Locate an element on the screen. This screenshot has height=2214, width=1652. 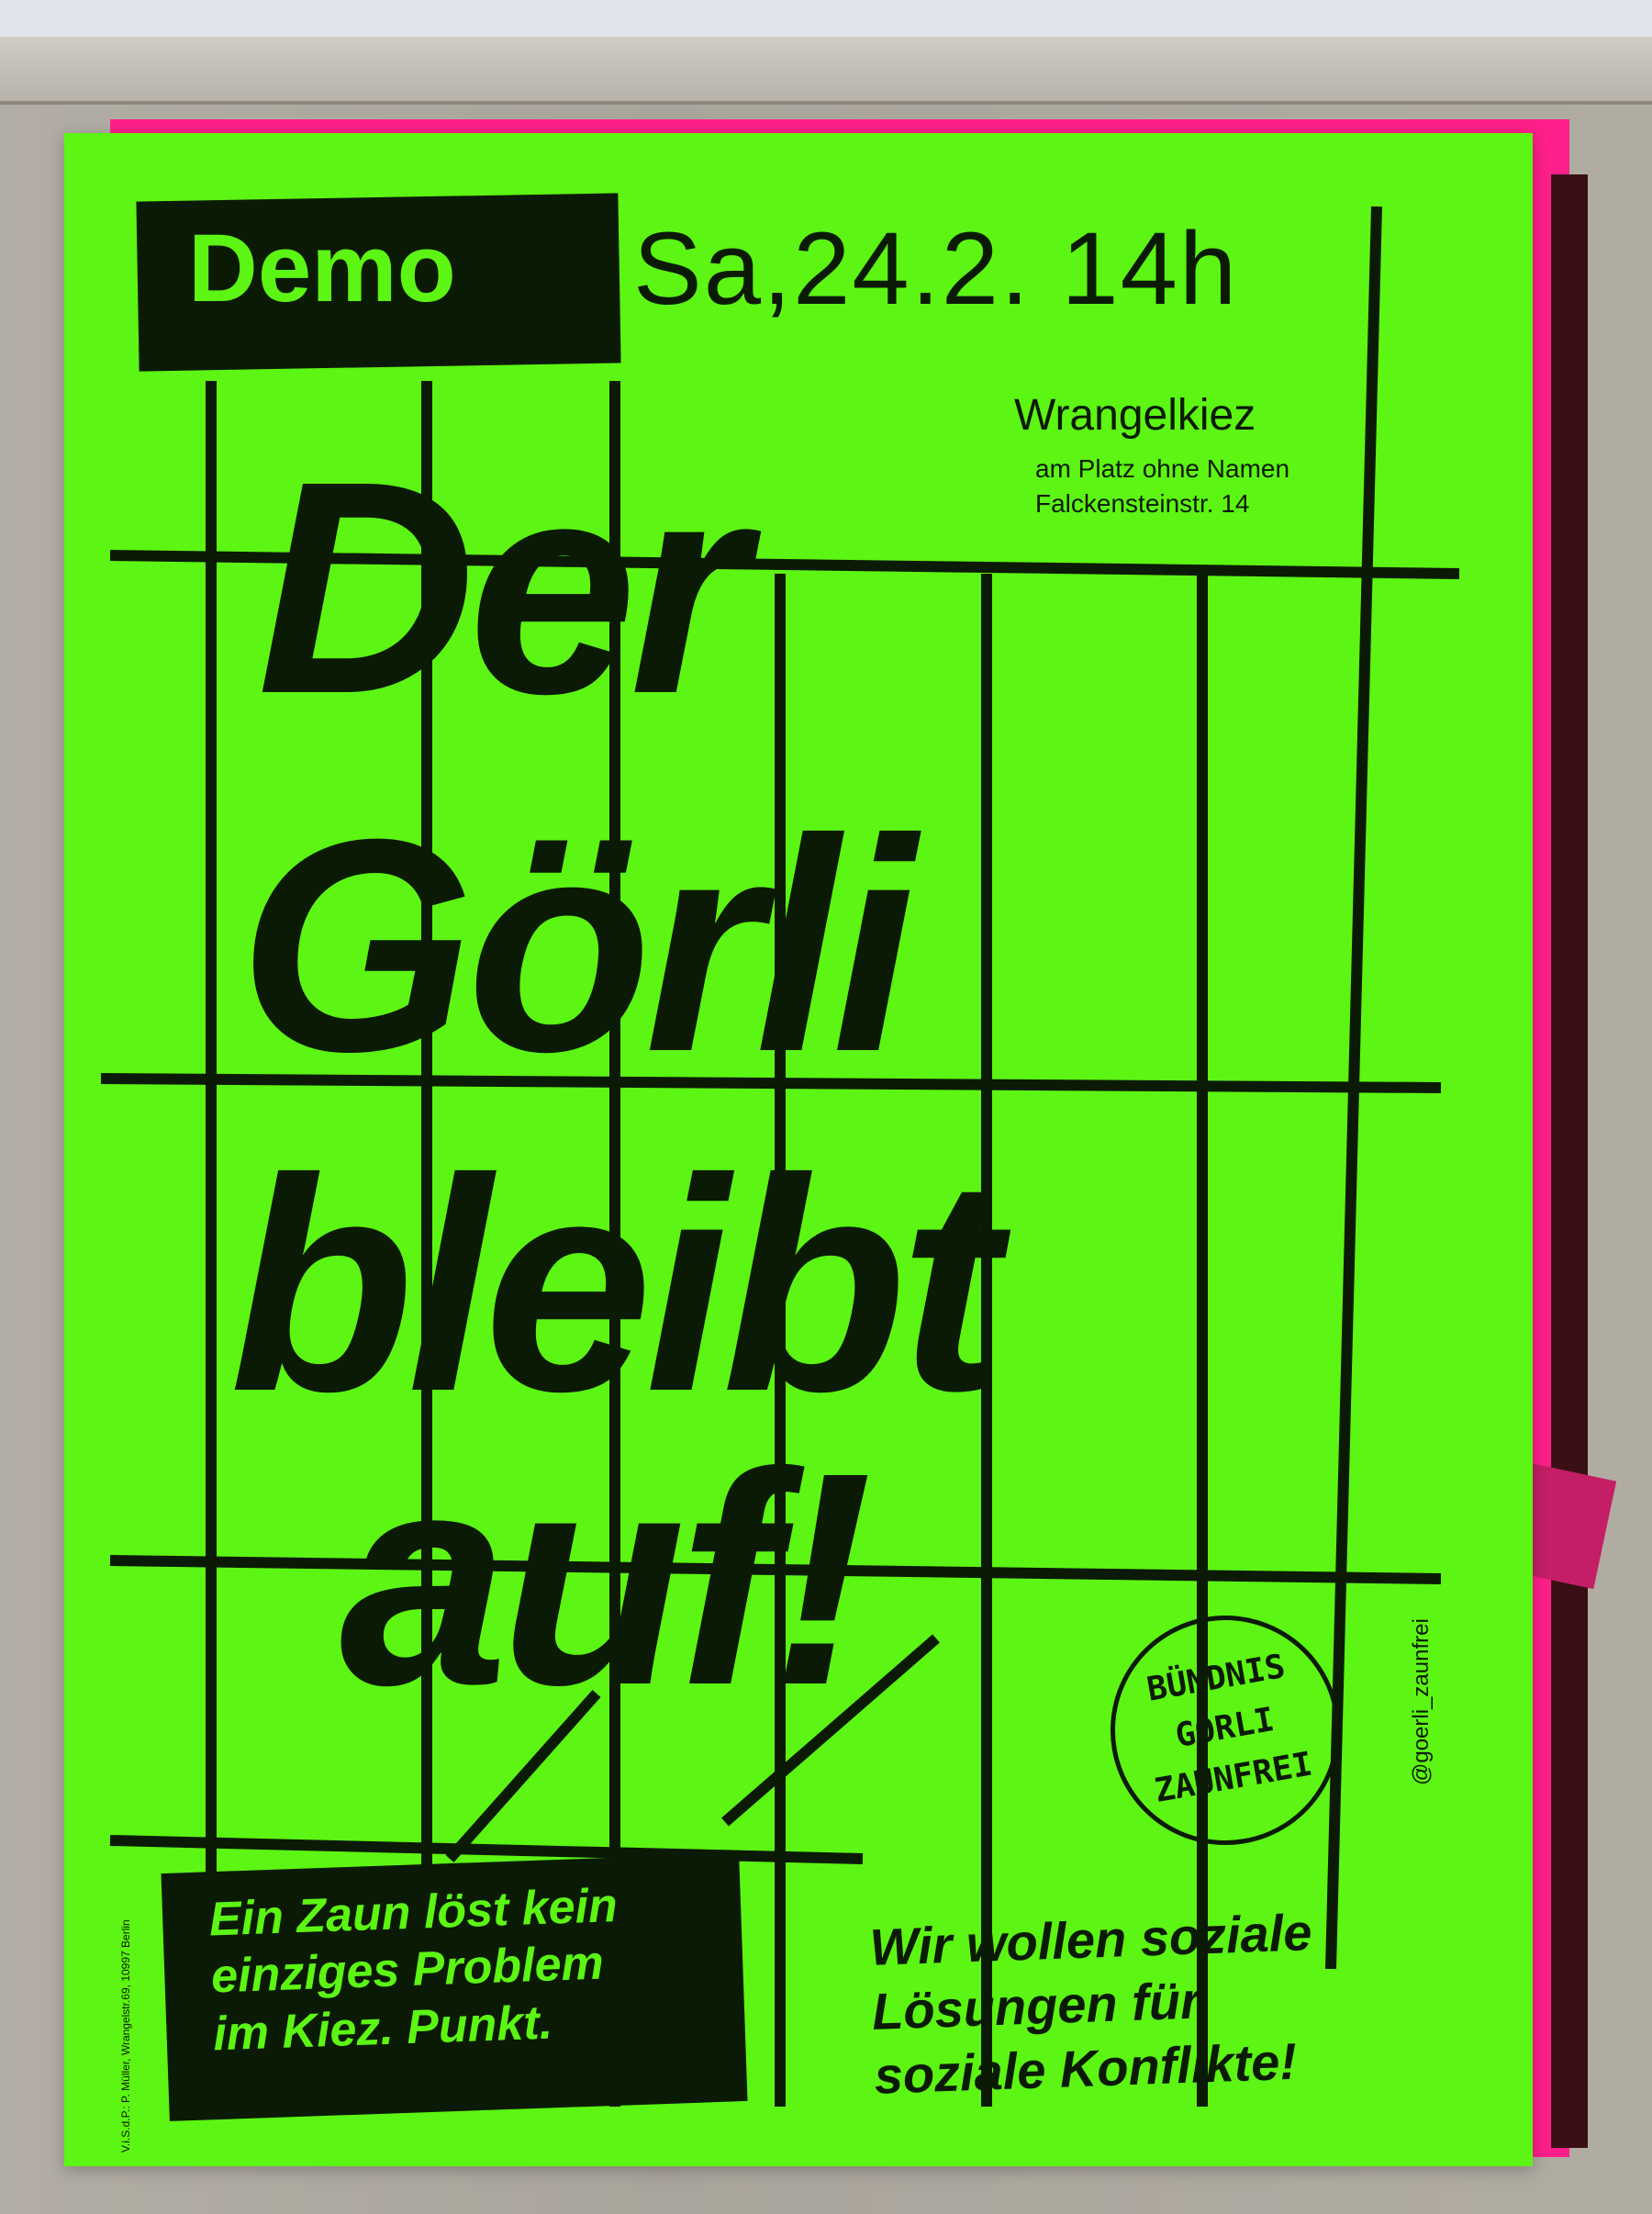
sky-strip is located at coordinates (826, 18).